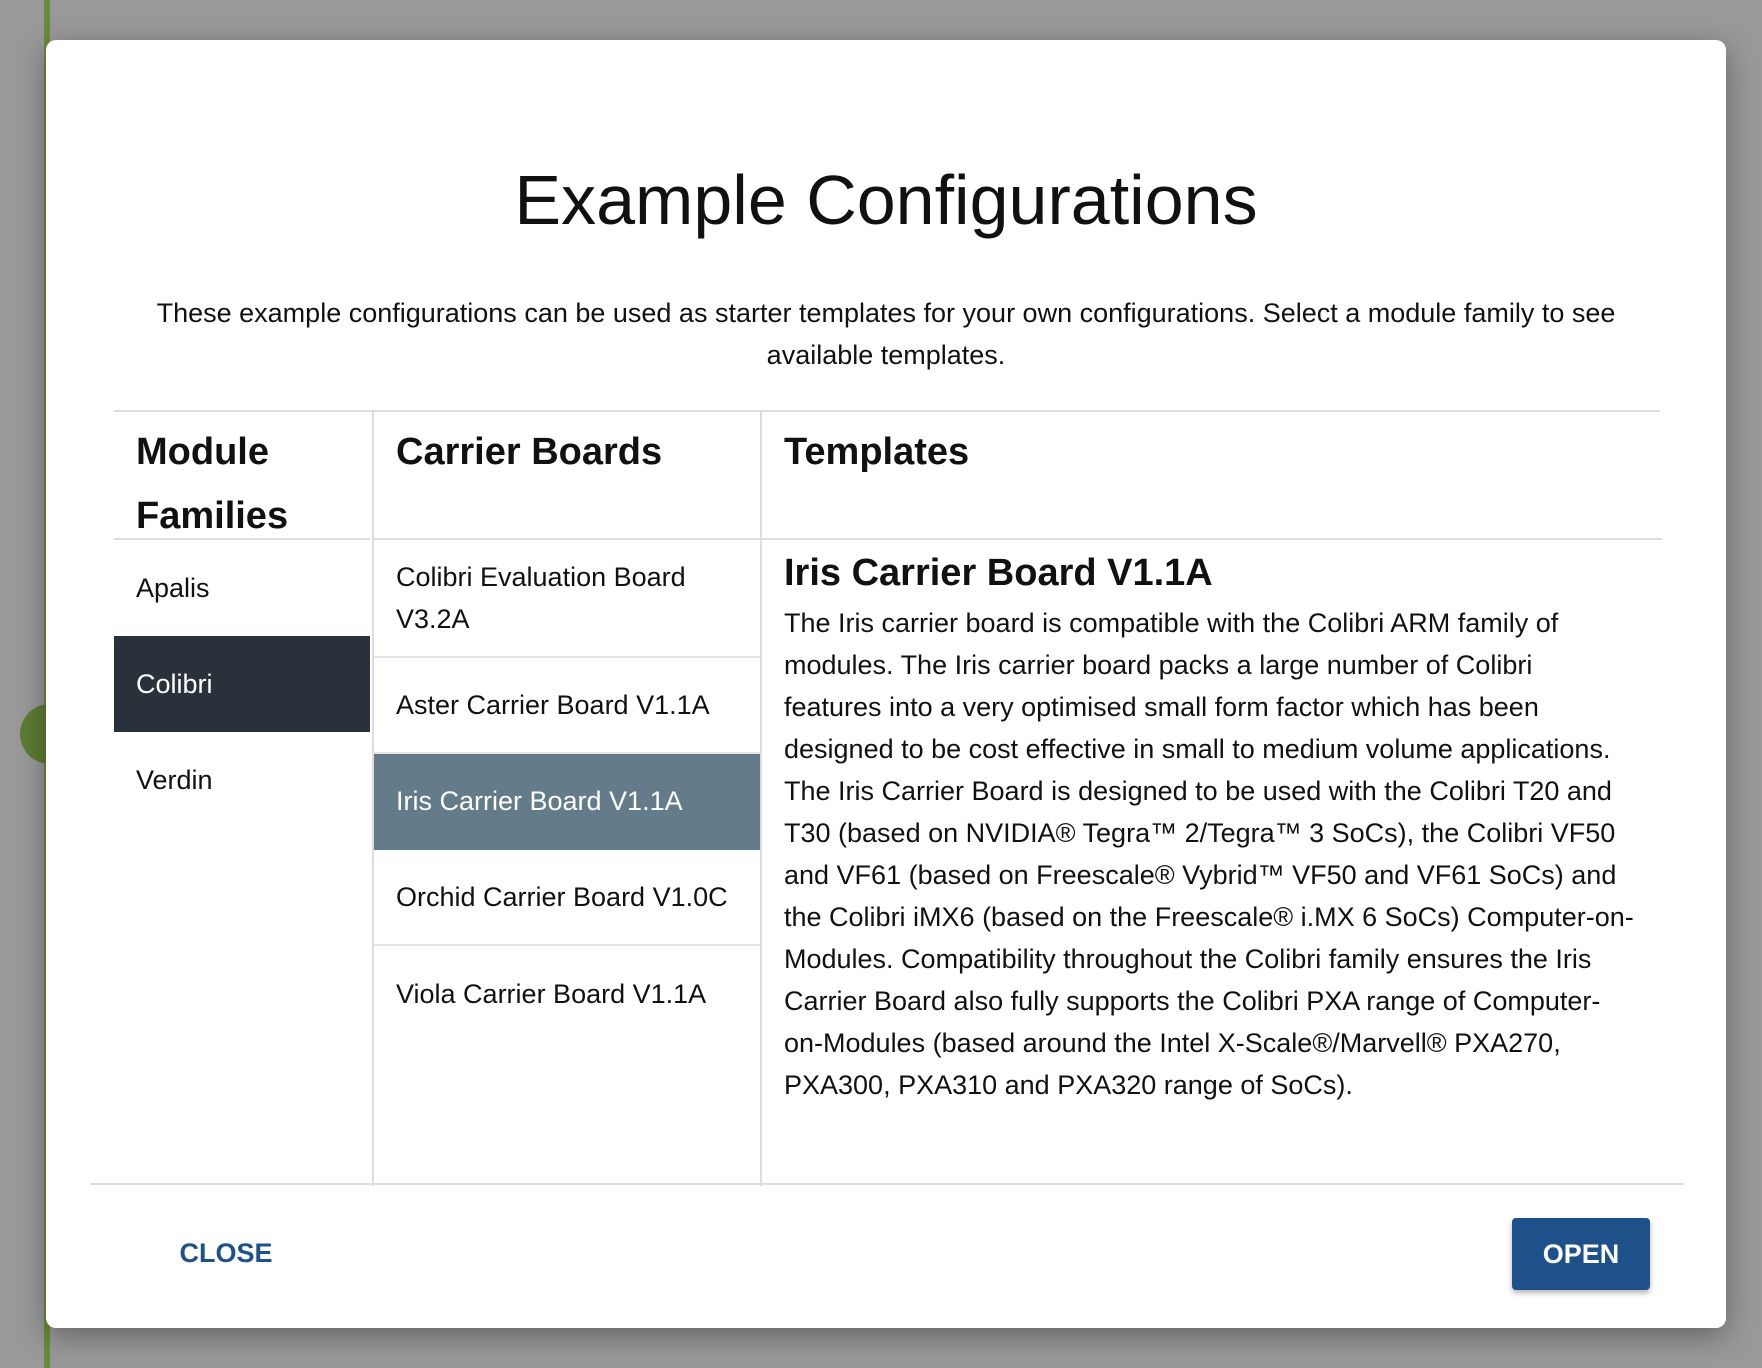 Image resolution: width=1762 pixels, height=1368 pixels. I want to click on dialog-title: Example Configurations, so click(886, 200).